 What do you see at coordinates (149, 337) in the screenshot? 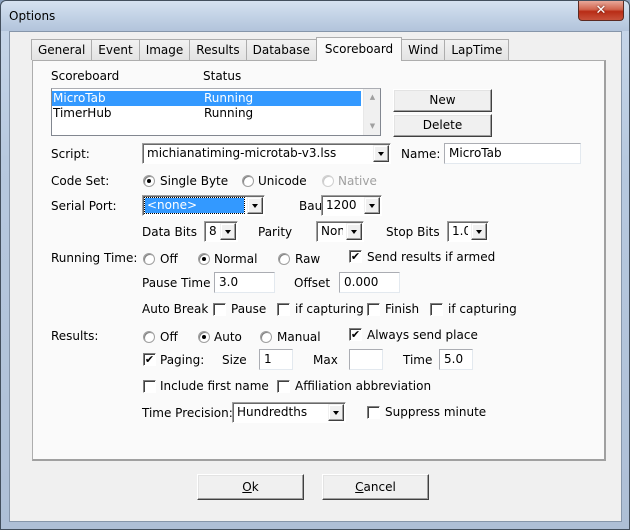
I see `radio-results-off` at bounding box center [149, 337].